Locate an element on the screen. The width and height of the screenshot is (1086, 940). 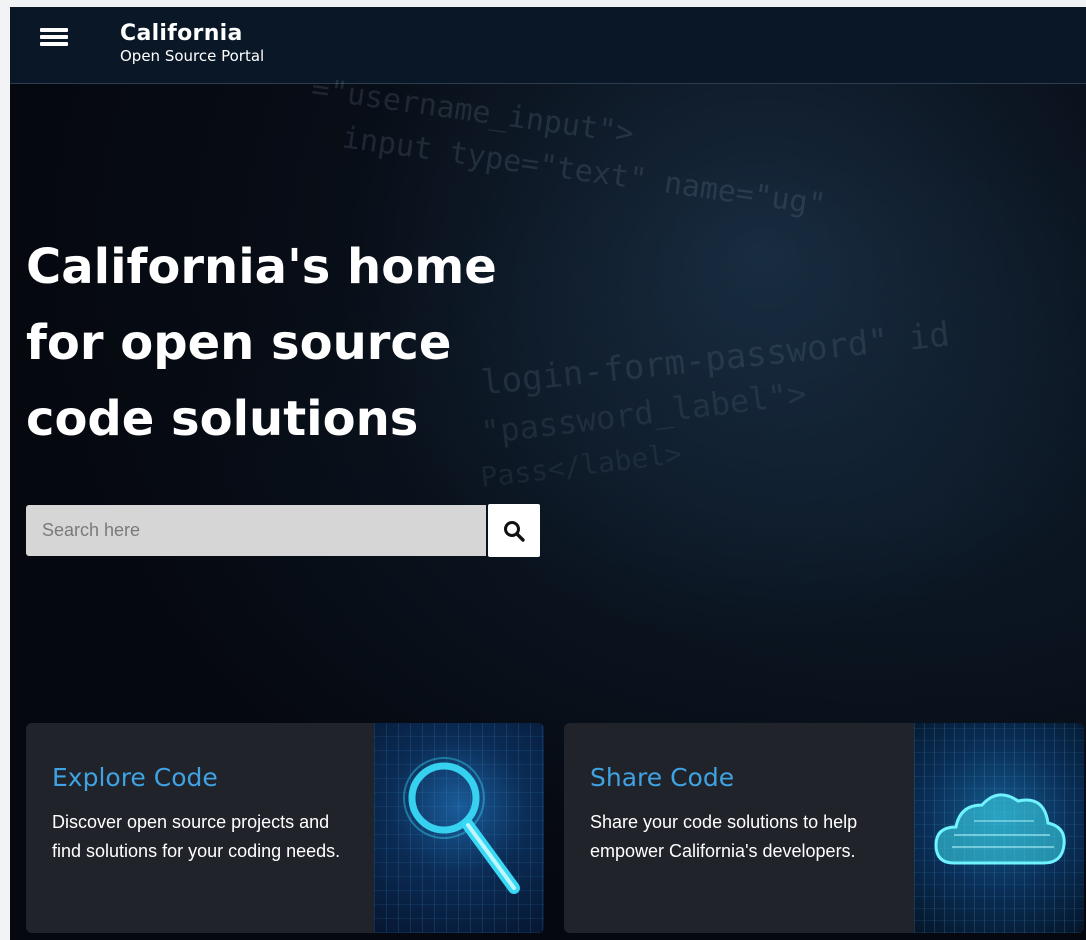
card-title: Share Code is located at coordinates (662, 777).